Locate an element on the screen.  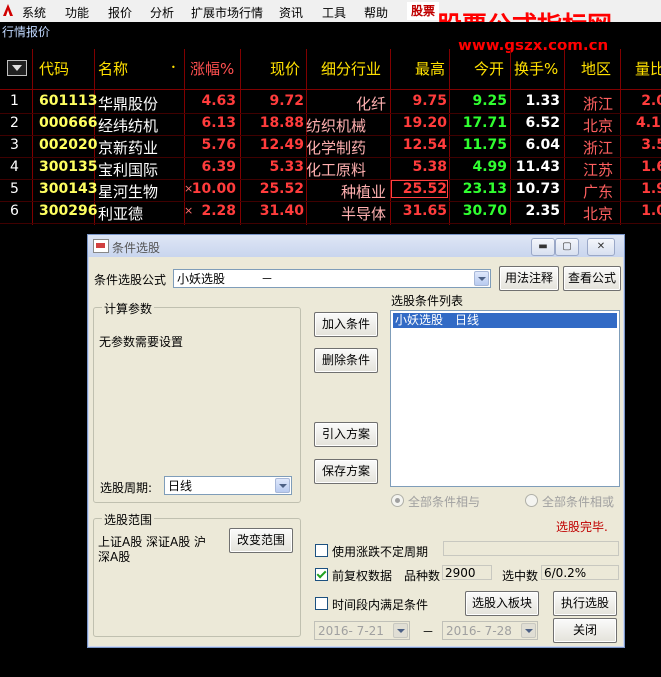
range-group: 选股范围 上证A股 深证A股 沪 深A股 改变范围 is located at coordinates (197, 574).